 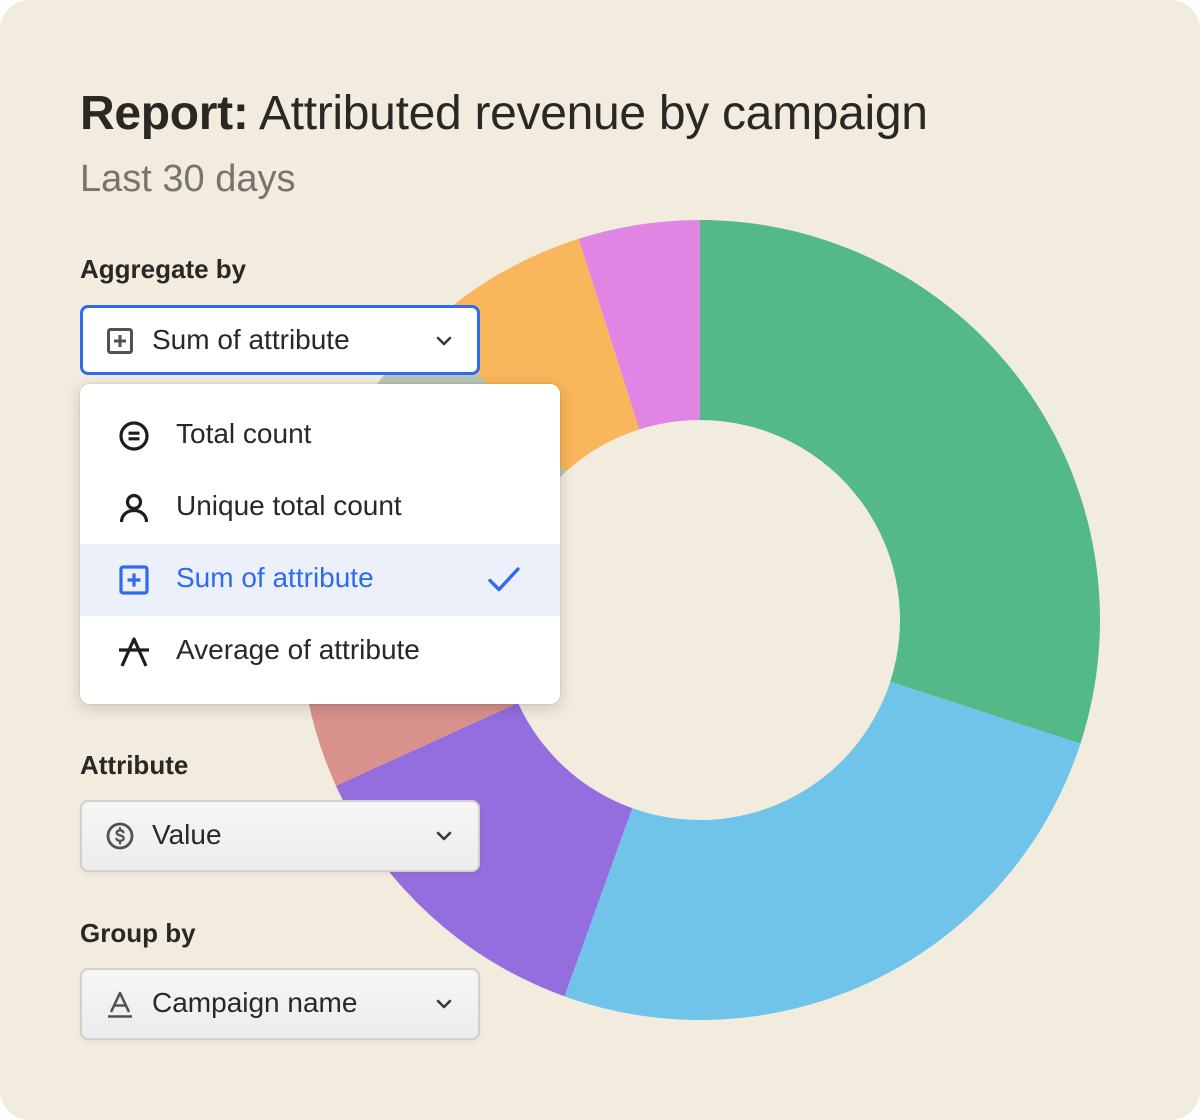 I want to click on aggregate-select: Sum of attribute, so click(x=280, y=340).